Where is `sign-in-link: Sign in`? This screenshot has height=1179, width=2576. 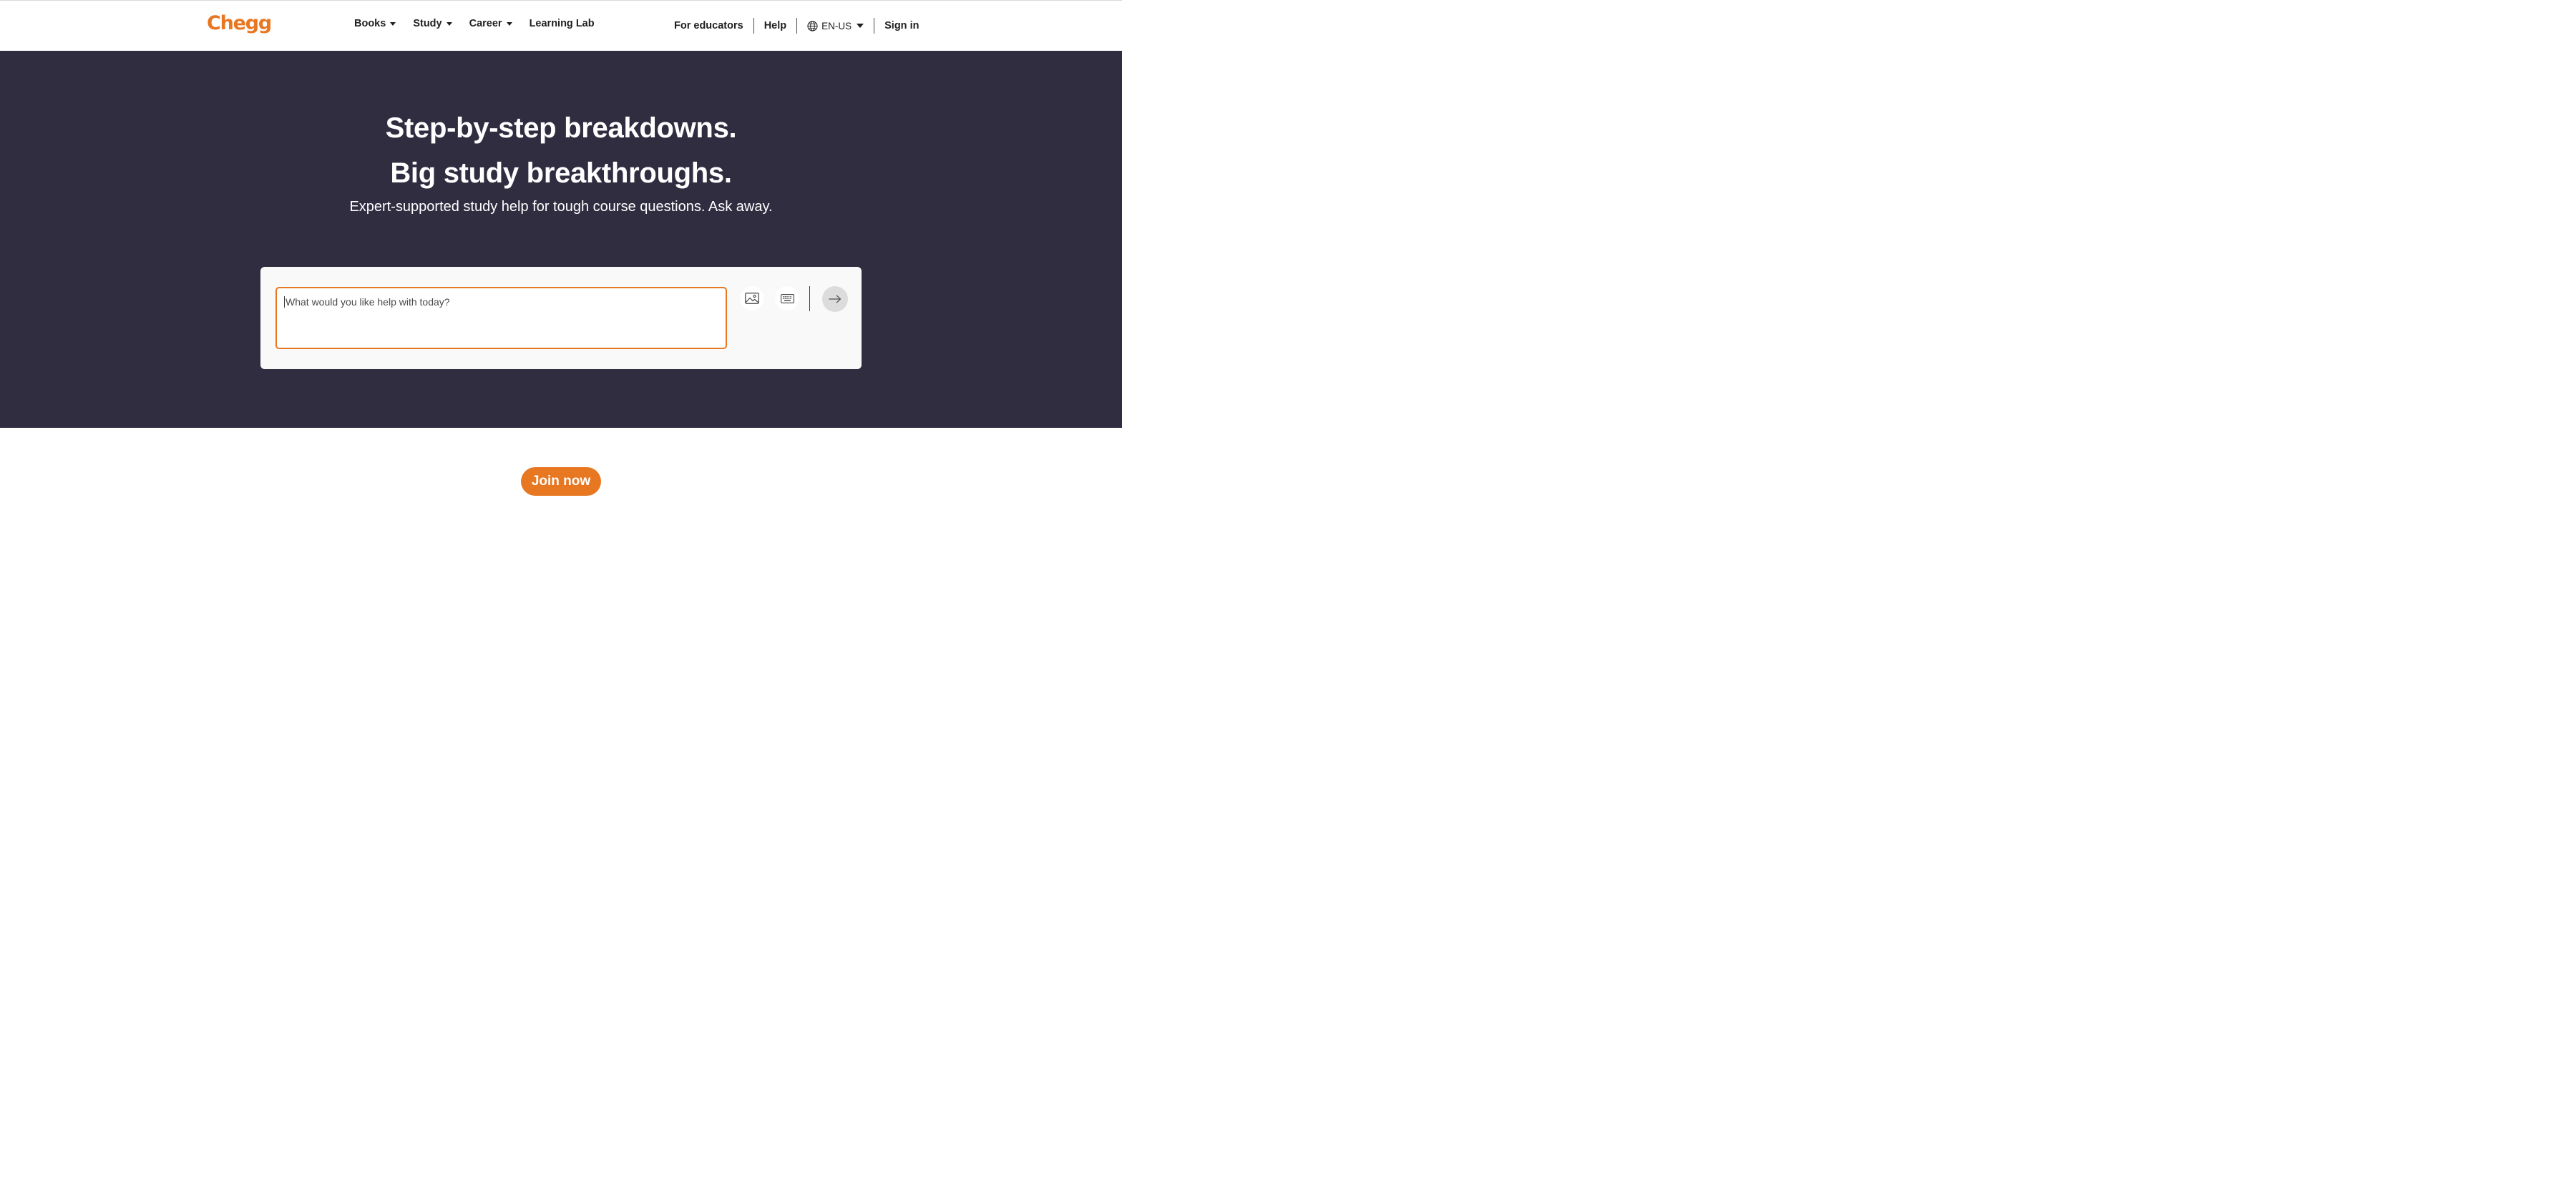 sign-in-link: Sign in is located at coordinates (901, 25).